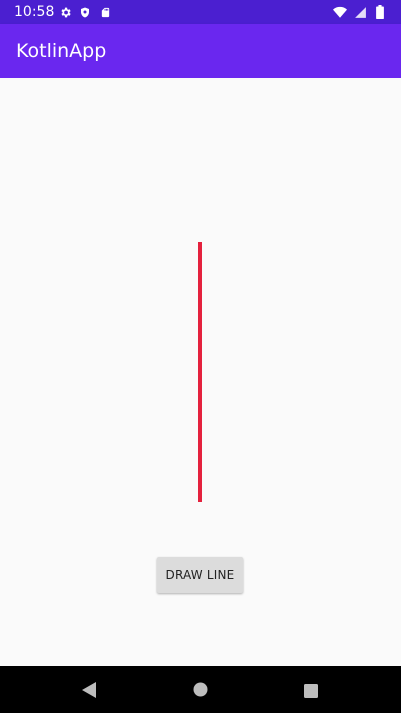 This screenshot has height=713, width=401. Describe the element at coordinates (200, 12) in the screenshot. I see `status-bar: 10:58` at that location.